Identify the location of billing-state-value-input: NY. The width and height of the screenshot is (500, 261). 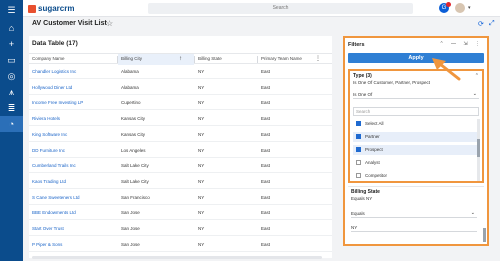
(414, 227).